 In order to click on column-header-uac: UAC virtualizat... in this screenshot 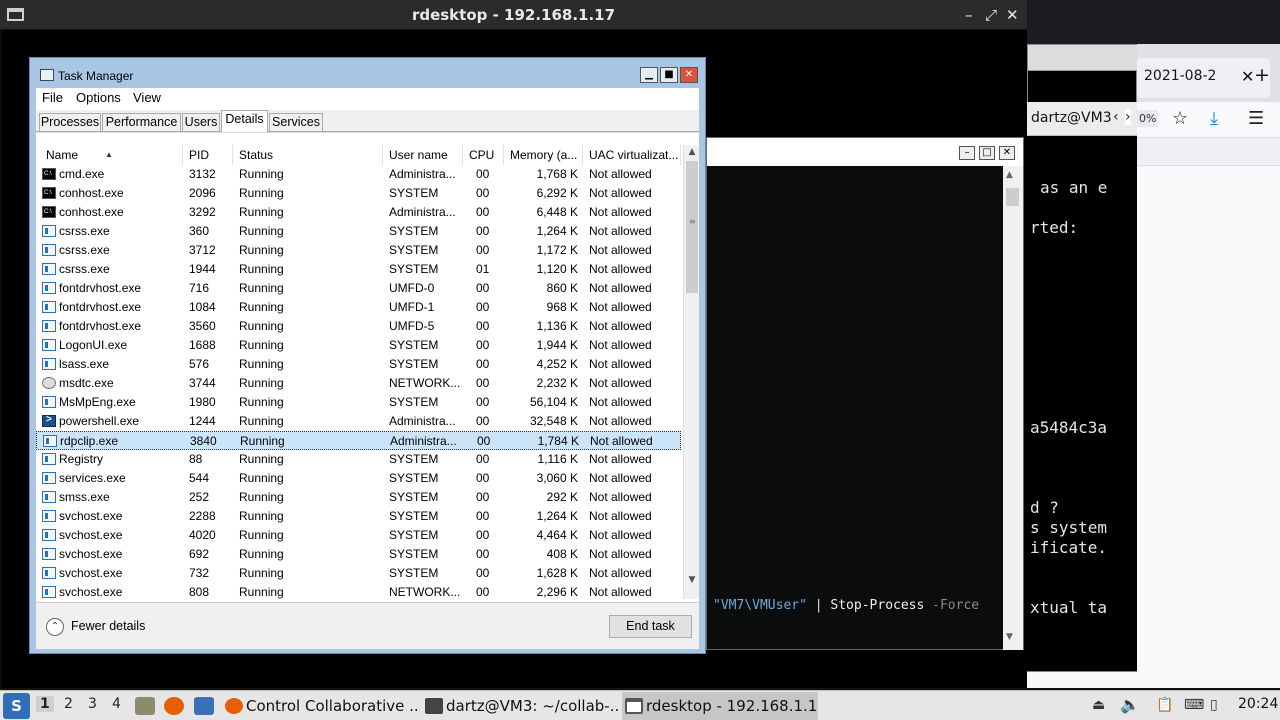, I will do `click(632, 155)`.